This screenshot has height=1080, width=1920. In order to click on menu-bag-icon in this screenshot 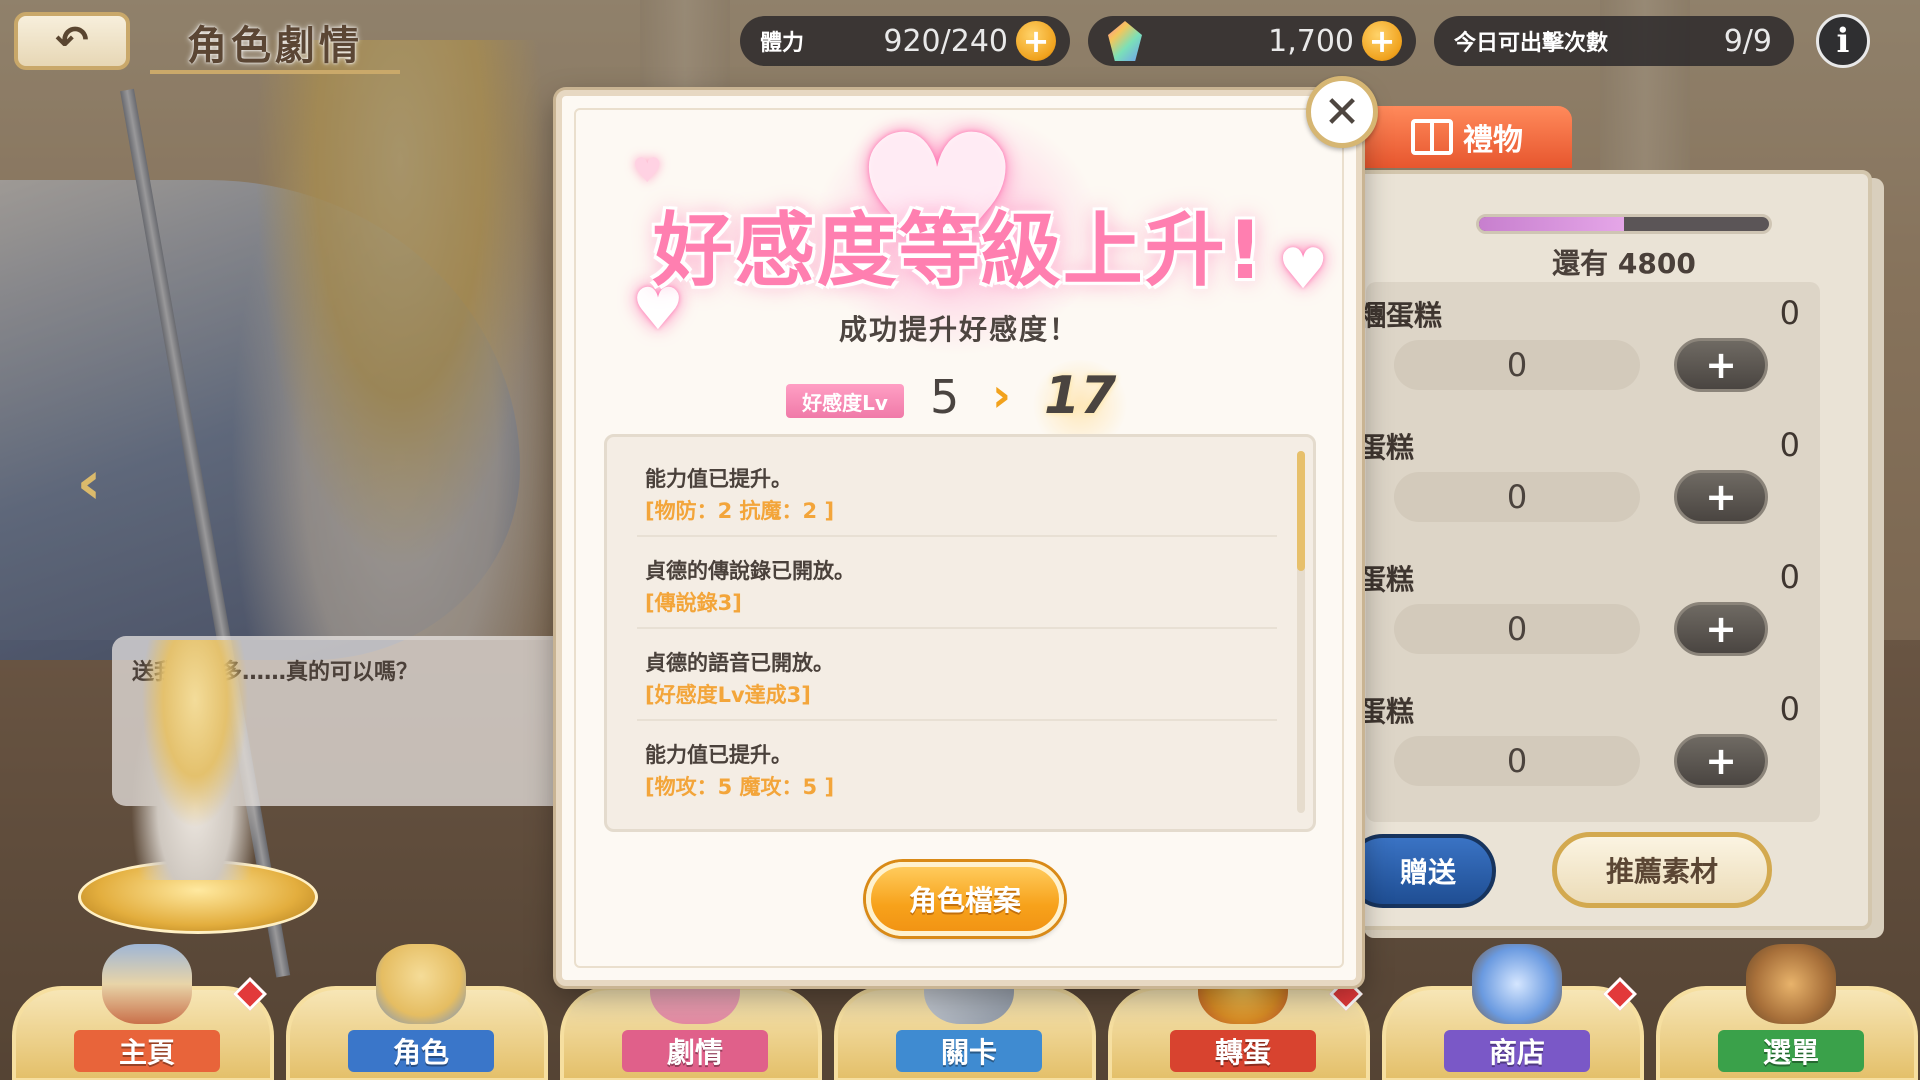, I will do `click(1791, 984)`.